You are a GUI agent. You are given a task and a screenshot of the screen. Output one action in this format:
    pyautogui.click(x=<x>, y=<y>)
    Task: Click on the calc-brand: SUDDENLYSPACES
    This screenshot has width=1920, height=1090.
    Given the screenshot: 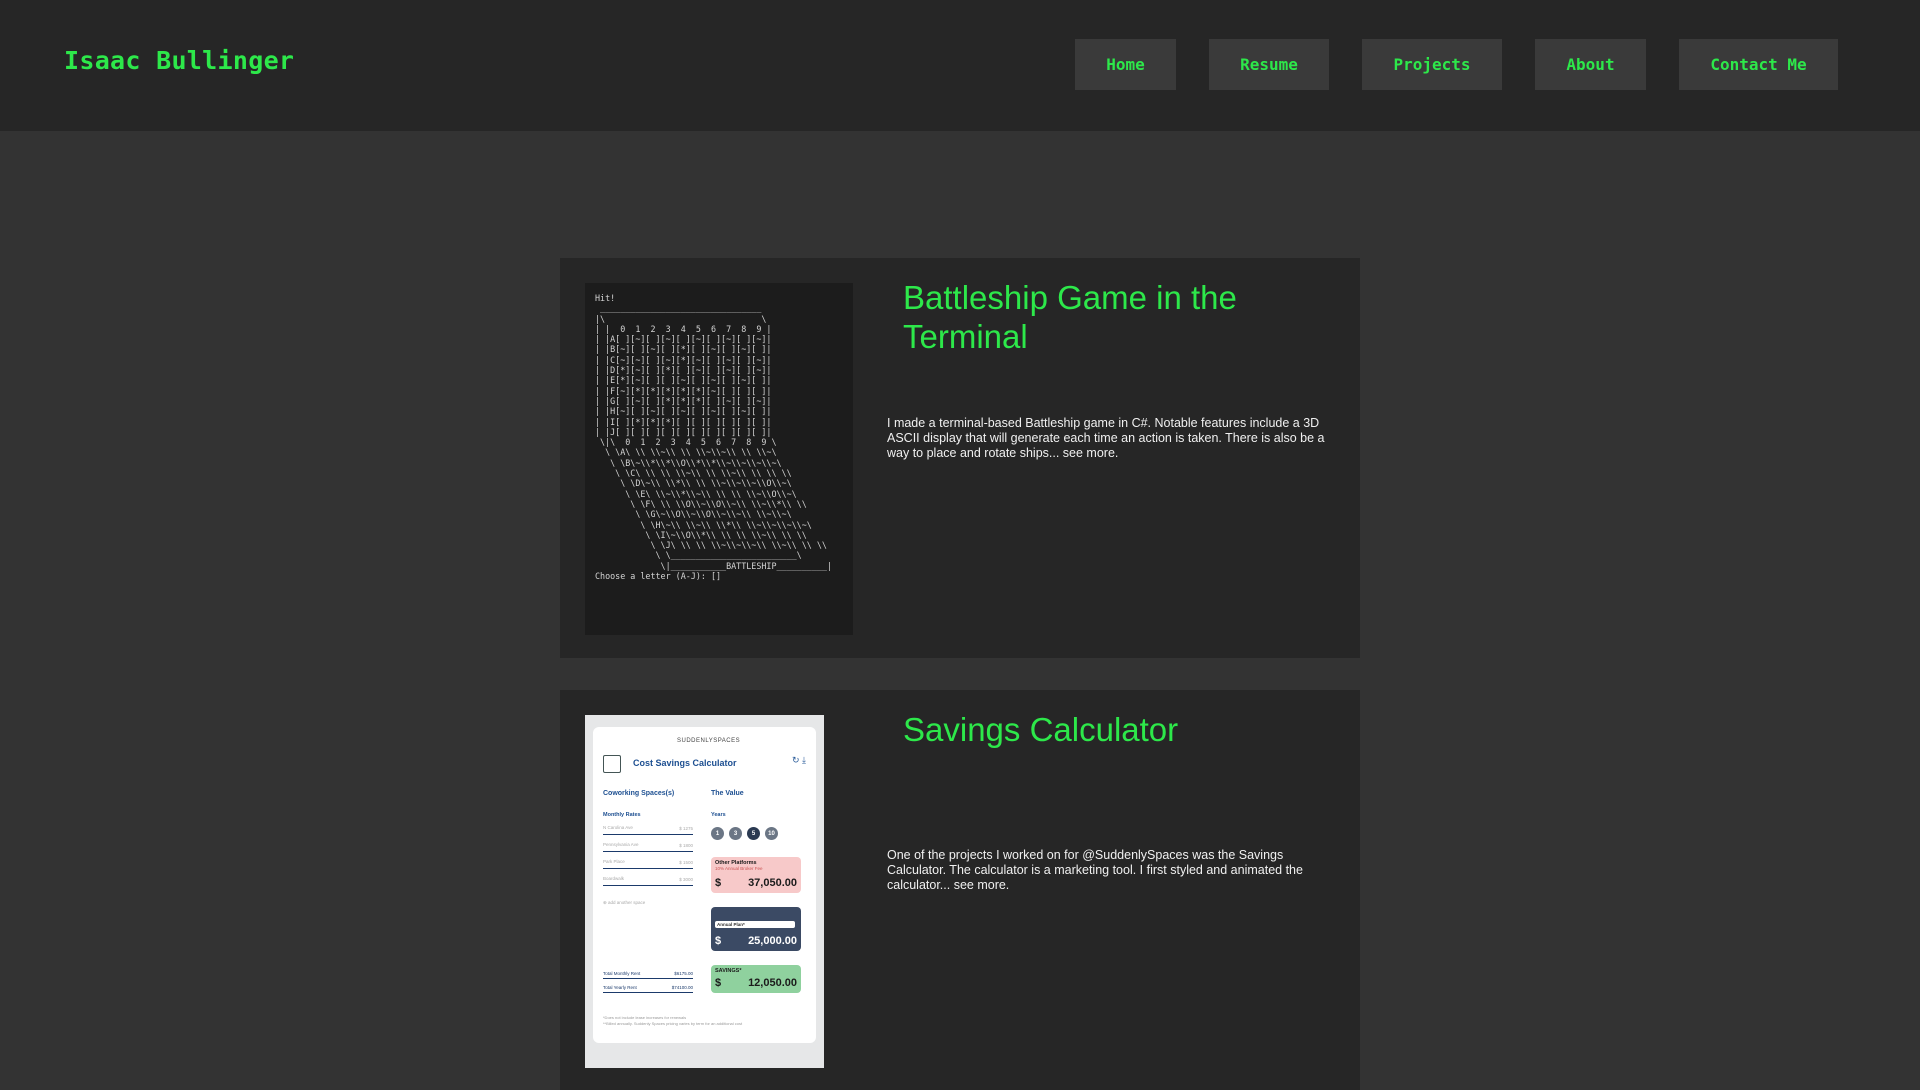 What is the action you would take?
    pyautogui.click(x=709, y=741)
    